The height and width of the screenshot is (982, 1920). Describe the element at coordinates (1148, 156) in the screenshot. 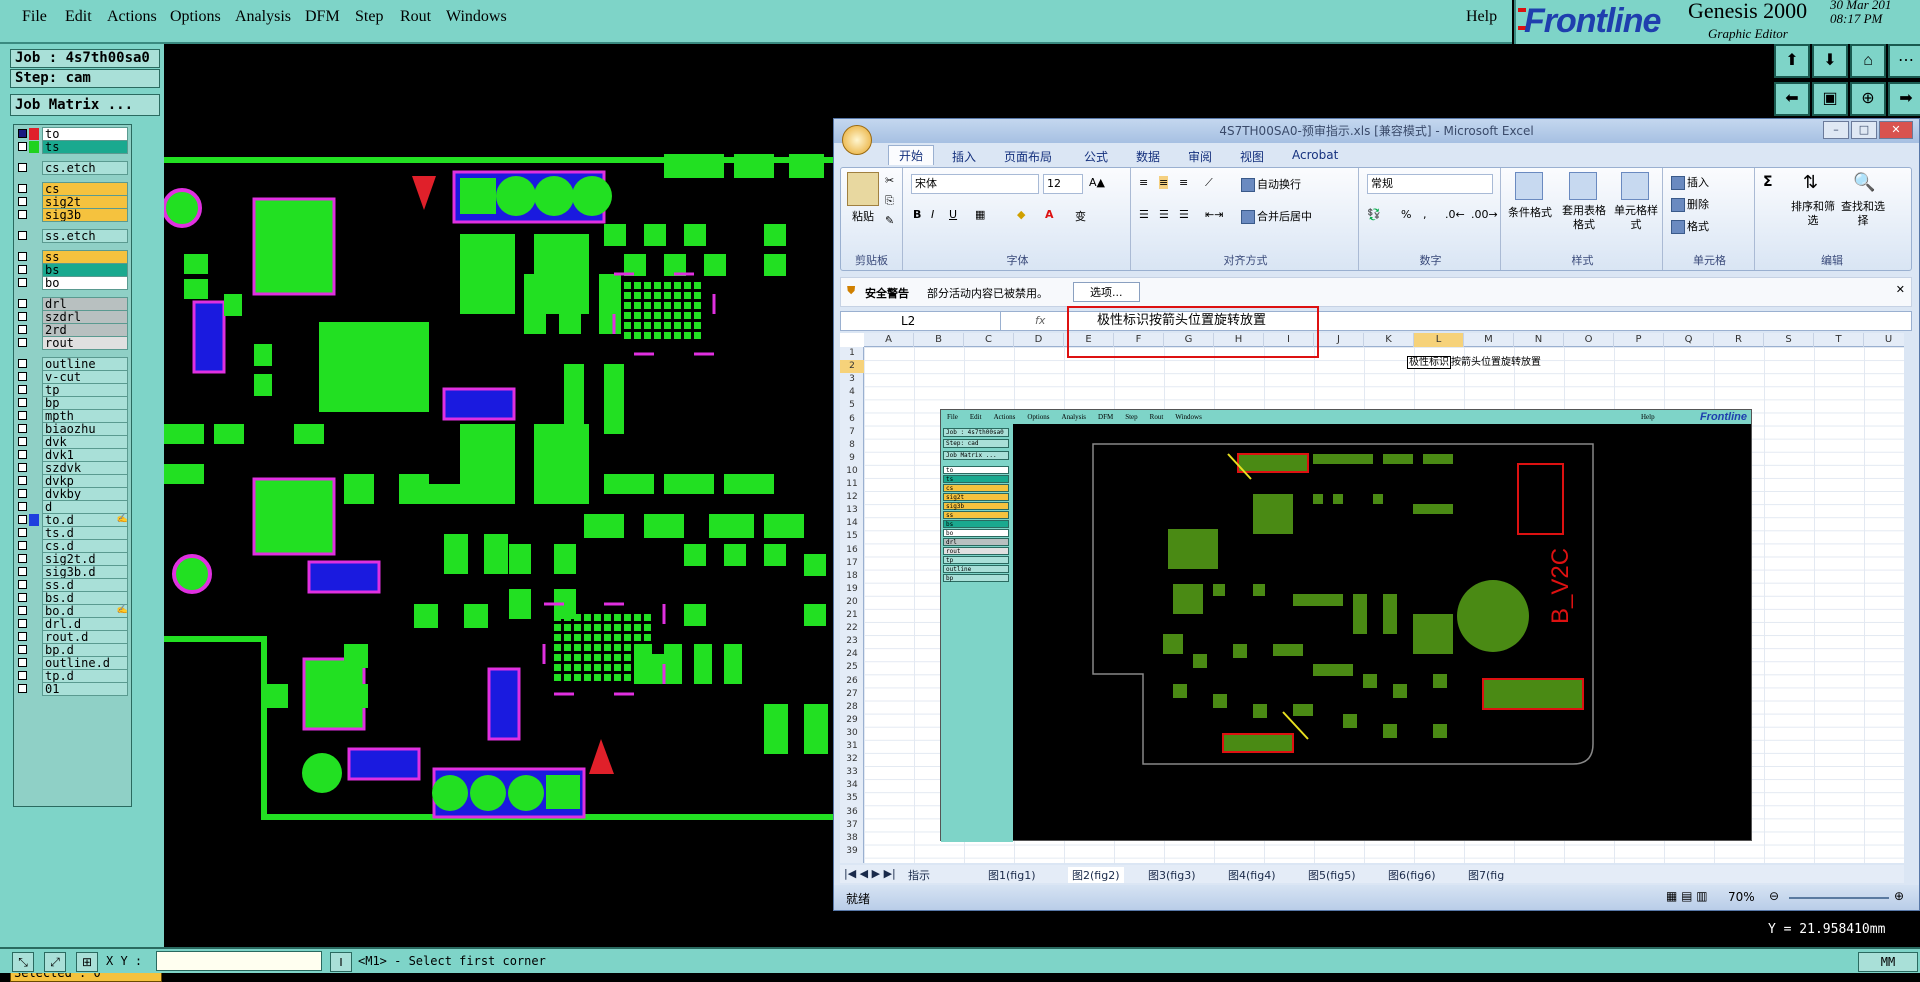

I see `tab-data: 数据` at that location.